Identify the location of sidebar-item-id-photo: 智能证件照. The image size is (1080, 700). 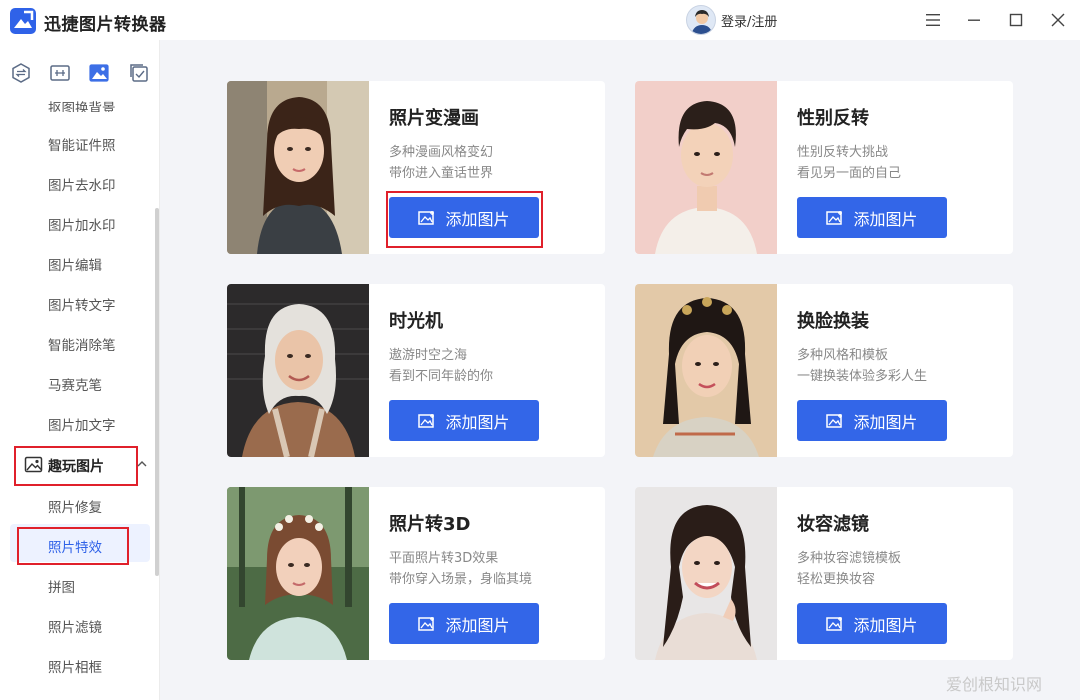
(82, 144).